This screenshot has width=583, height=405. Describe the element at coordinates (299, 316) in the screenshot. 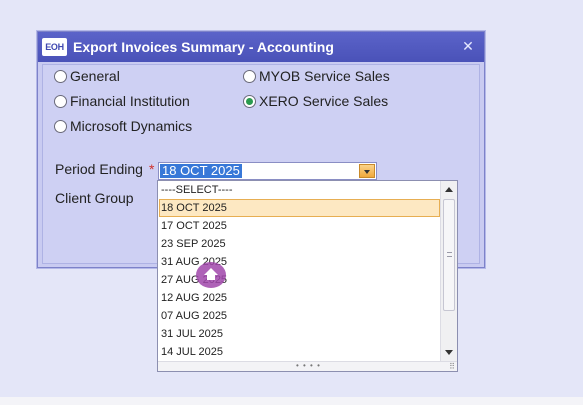

I see `period-option: 07 AUG 2025` at that location.